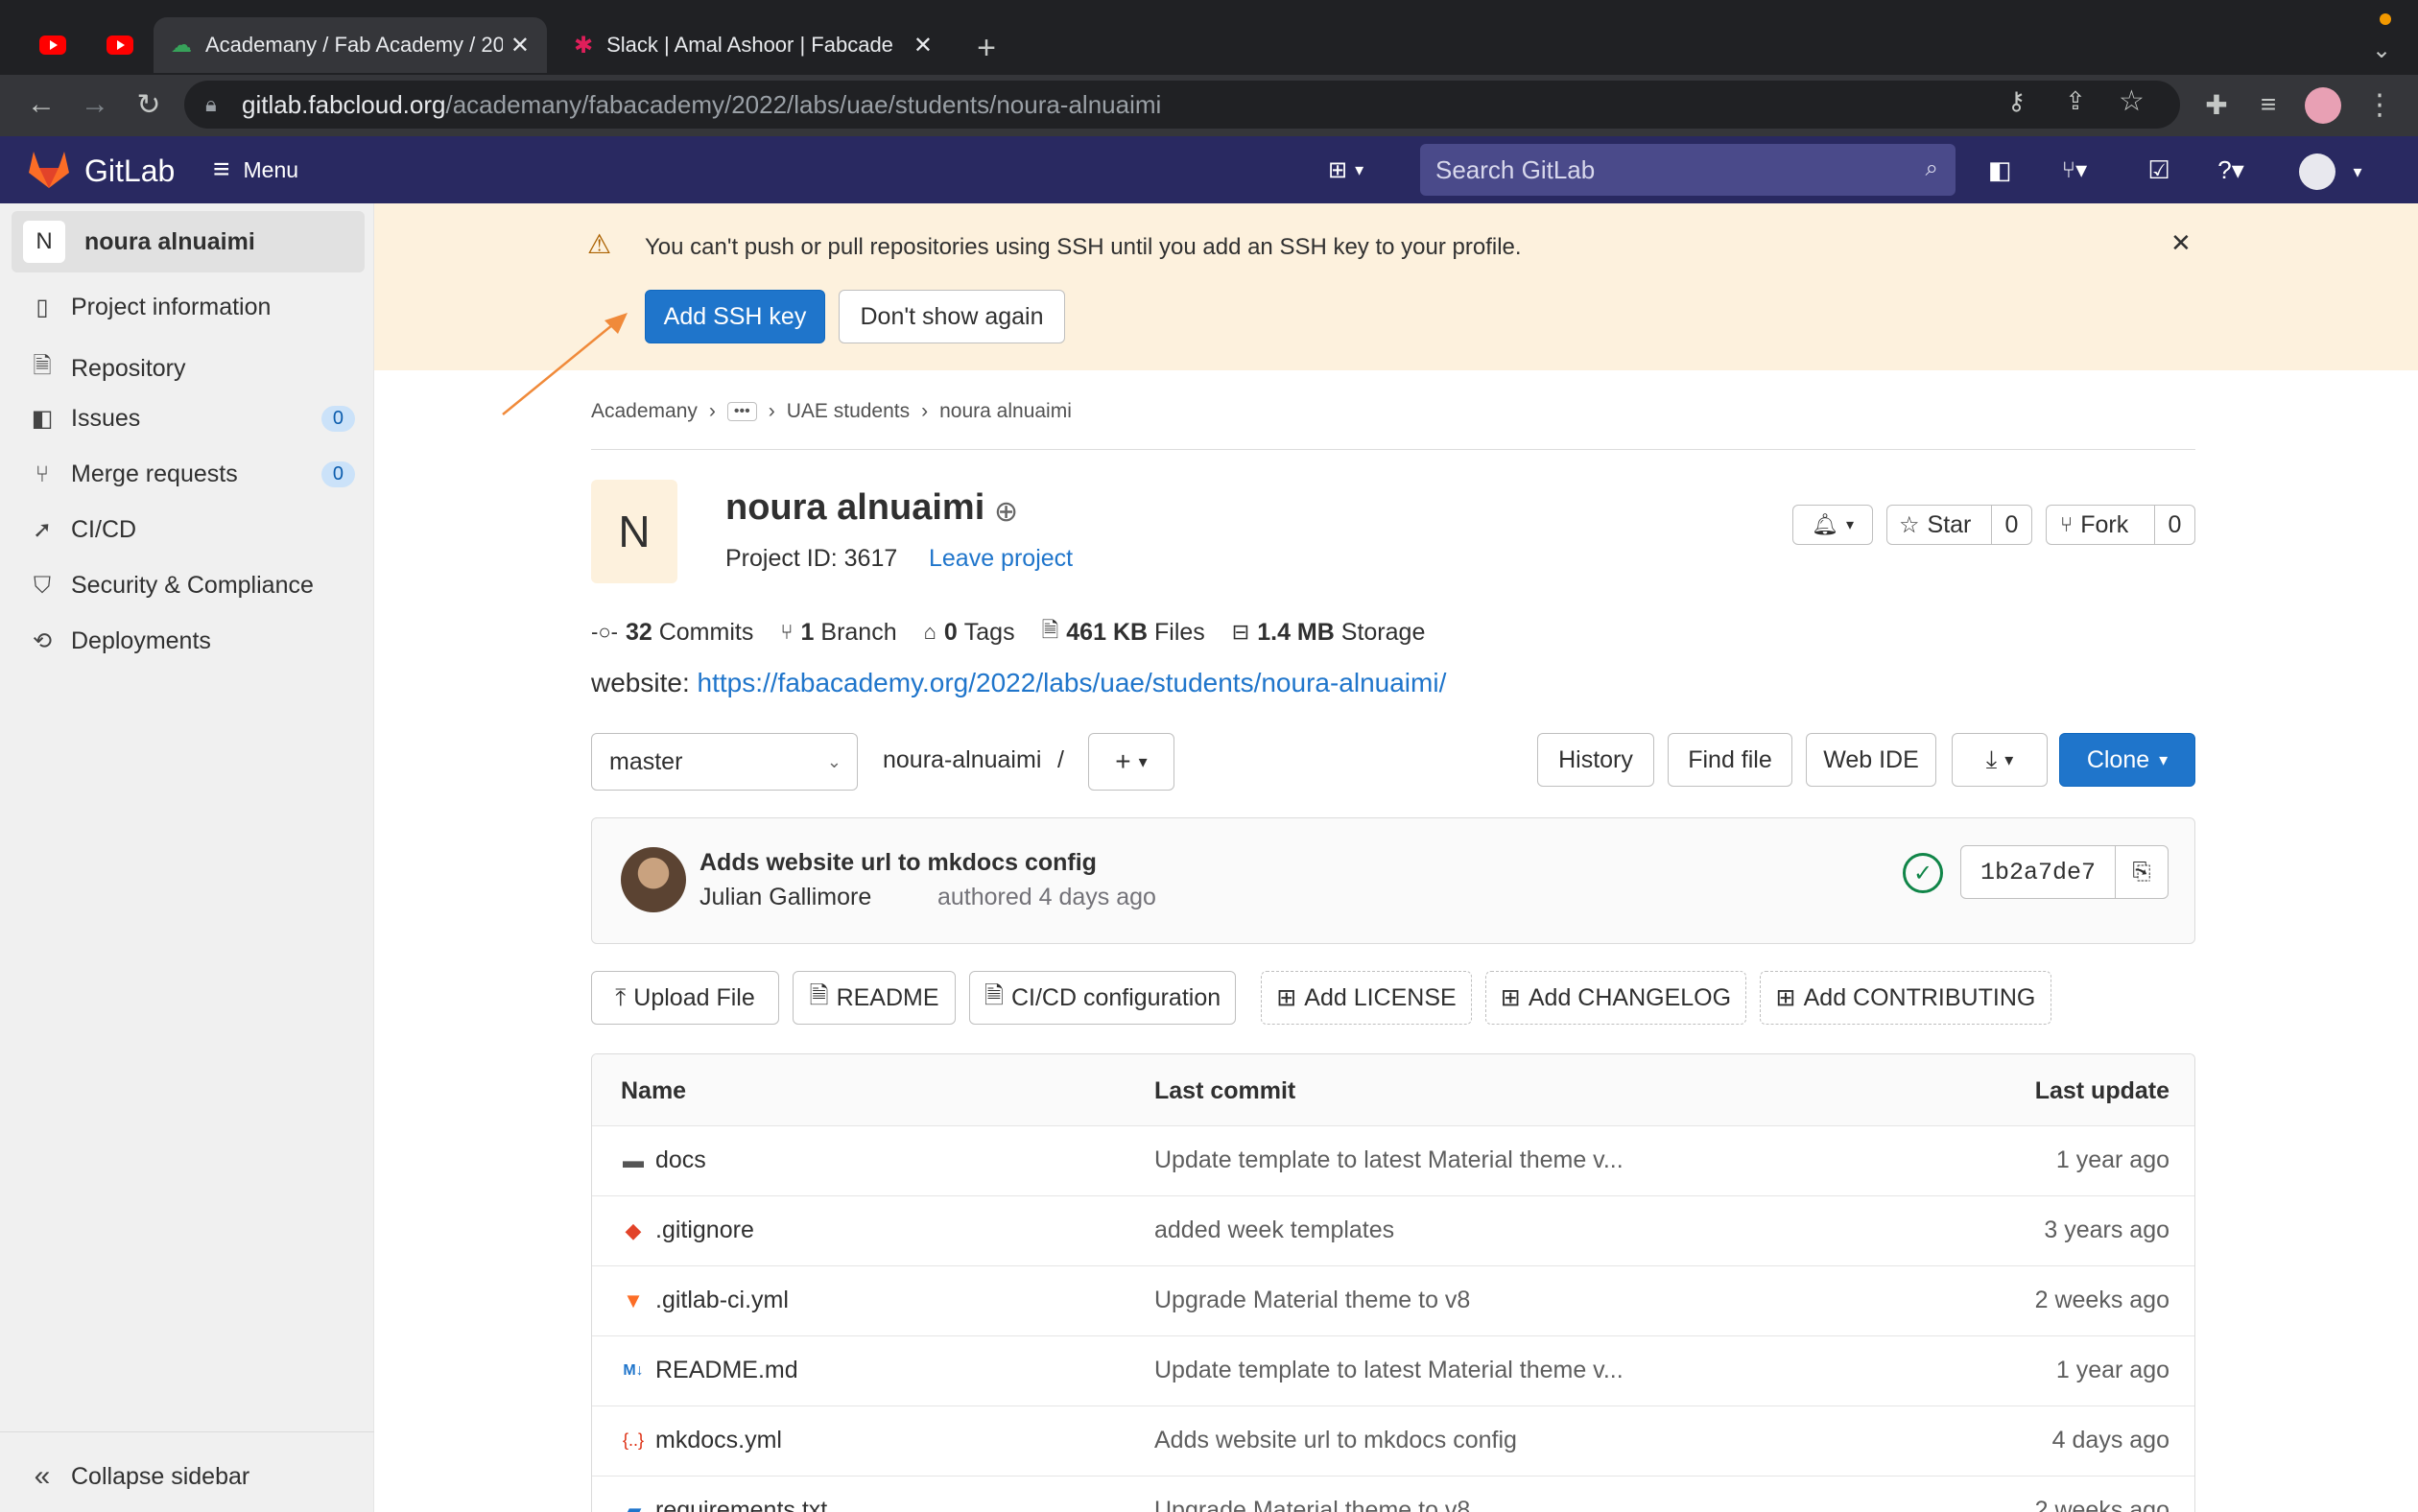 The image size is (2418, 1512). What do you see at coordinates (1923, 873) in the screenshot?
I see `pipeline-status-icon: ✓` at bounding box center [1923, 873].